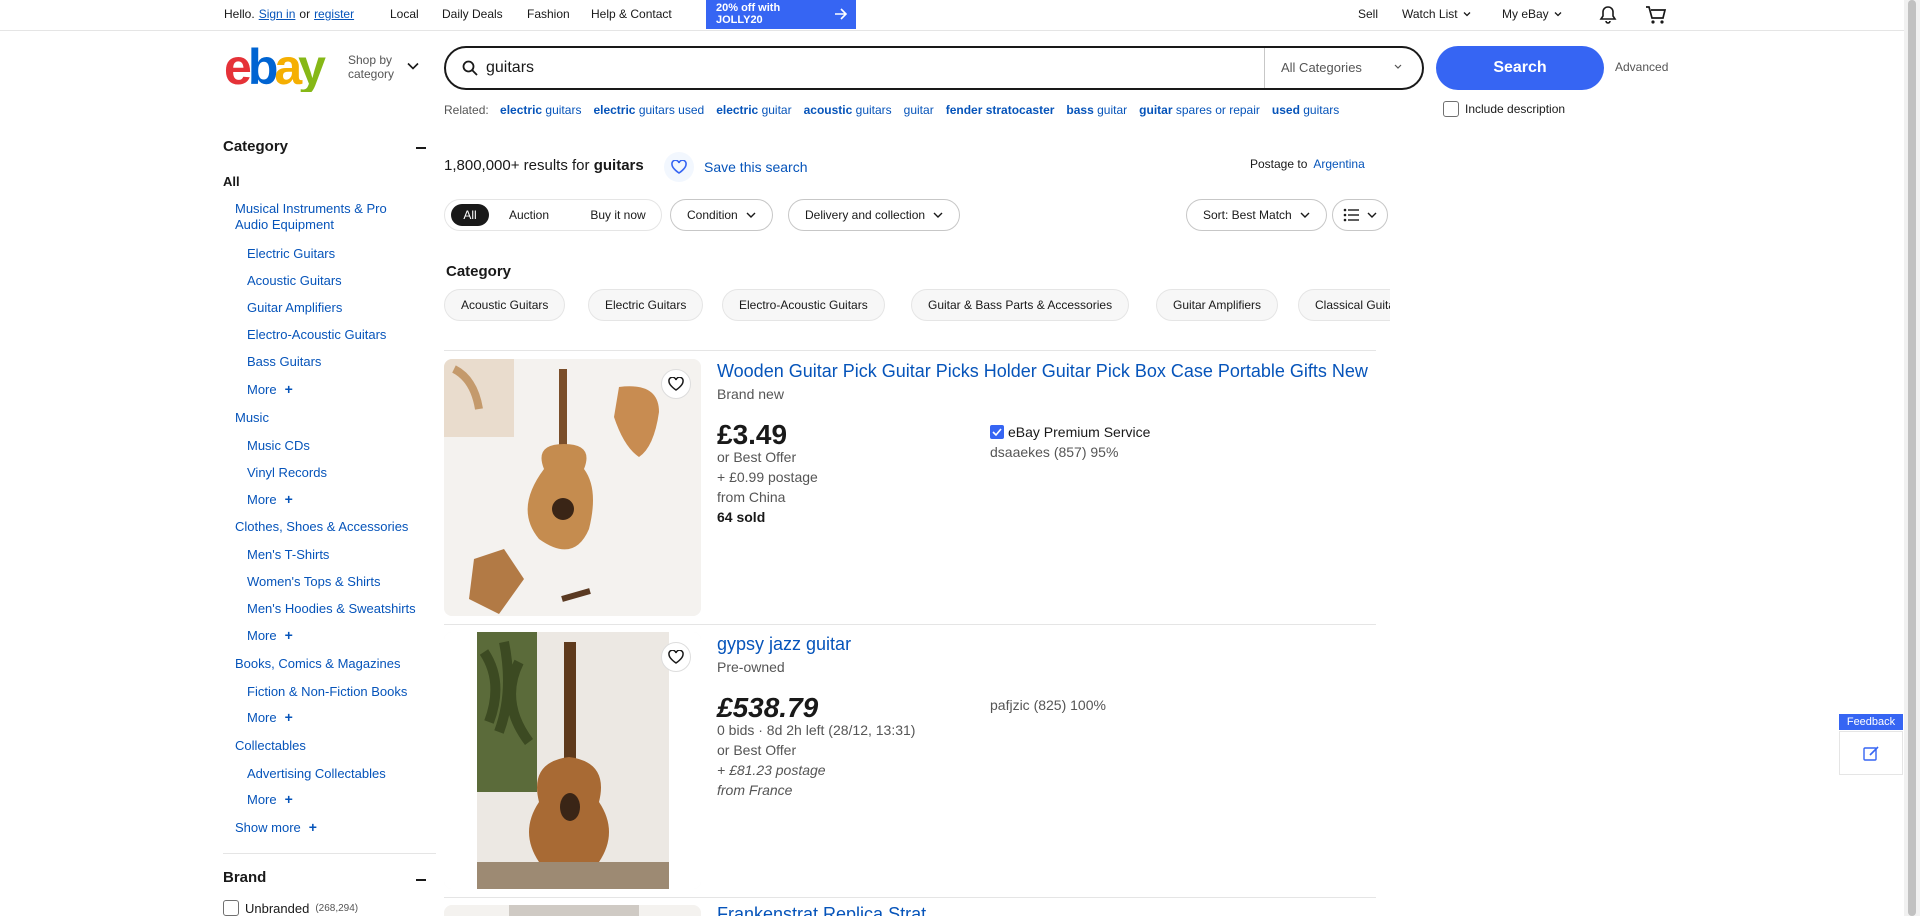  What do you see at coordinates (736, 167) in the screenshot?
I see `save-search-button: Save this search` at bounding box center [736, 167].